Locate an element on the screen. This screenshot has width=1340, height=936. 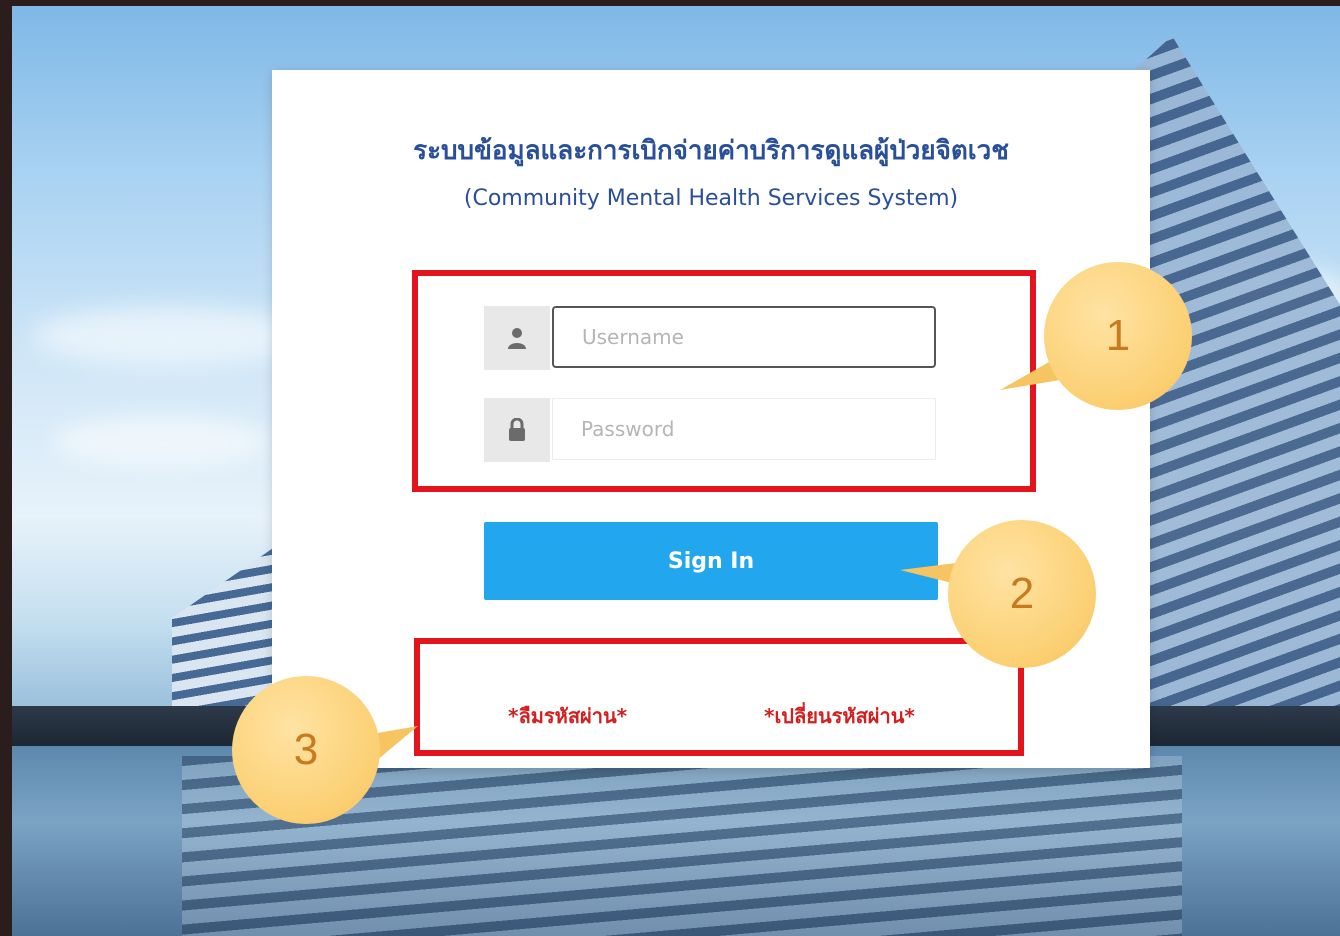
sign-in-button: Sign In is located at coordinates (711, 561).